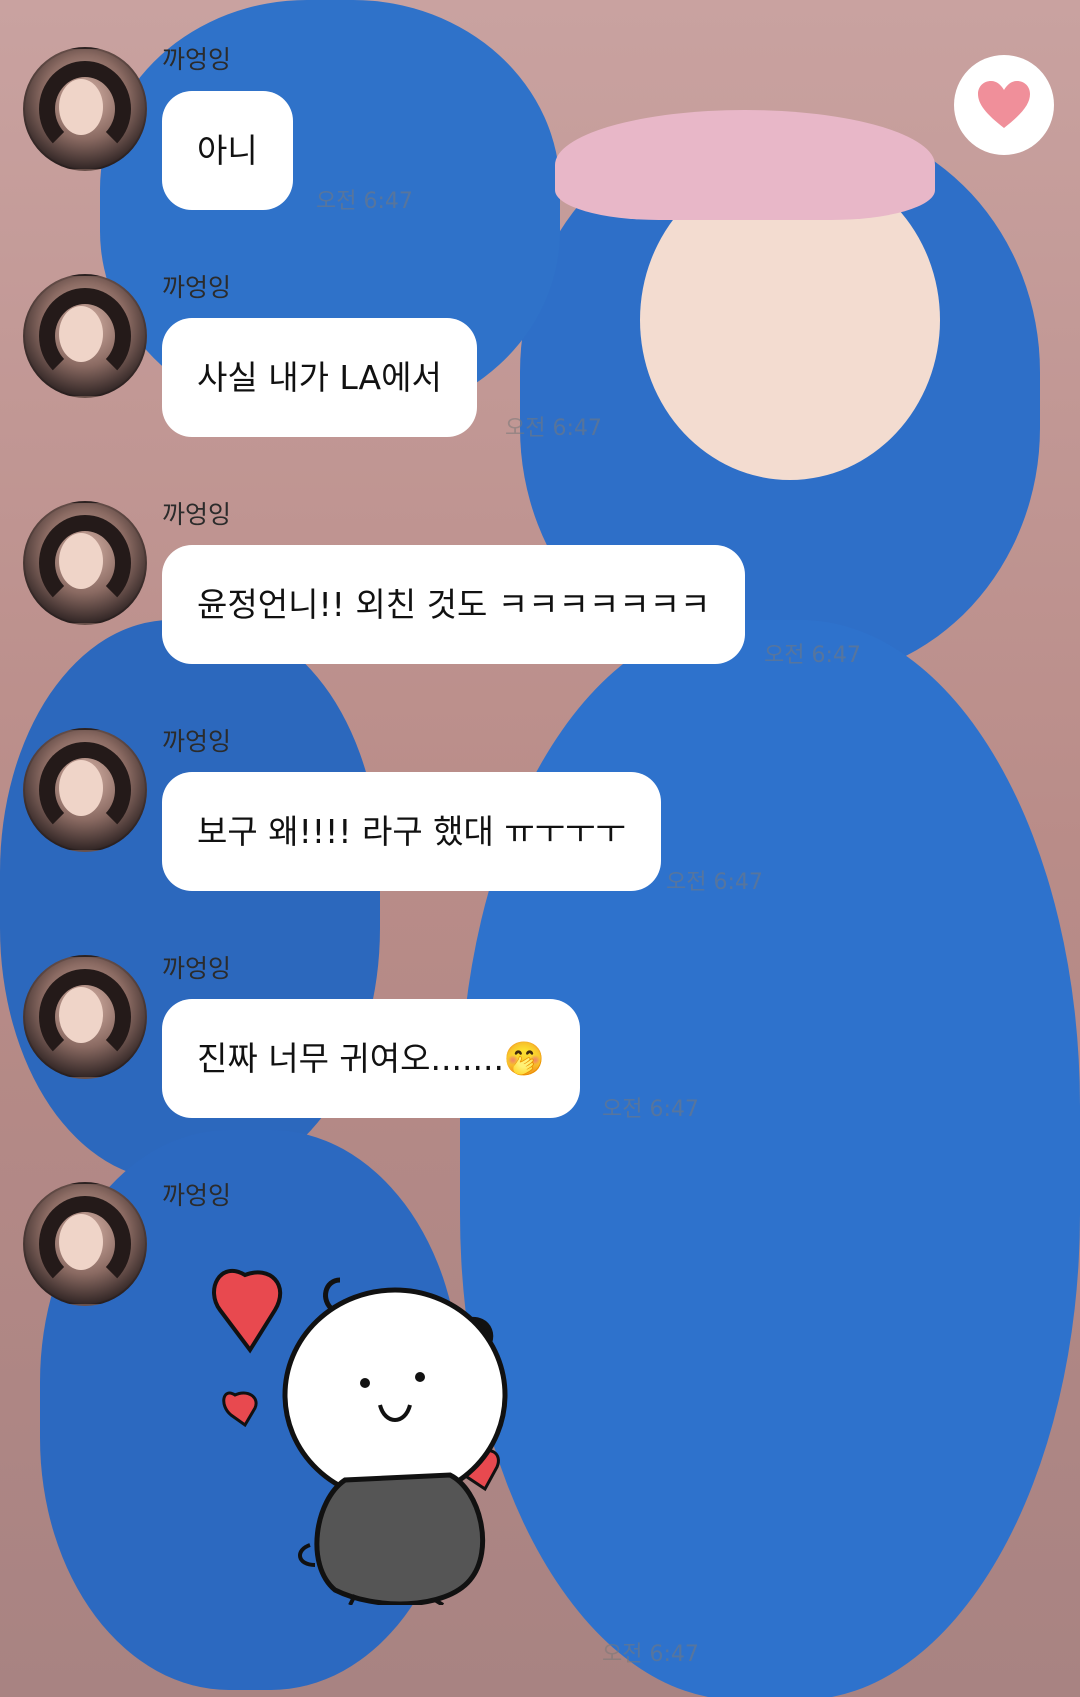  I want to click on heart-icon, so click(1004, 104).